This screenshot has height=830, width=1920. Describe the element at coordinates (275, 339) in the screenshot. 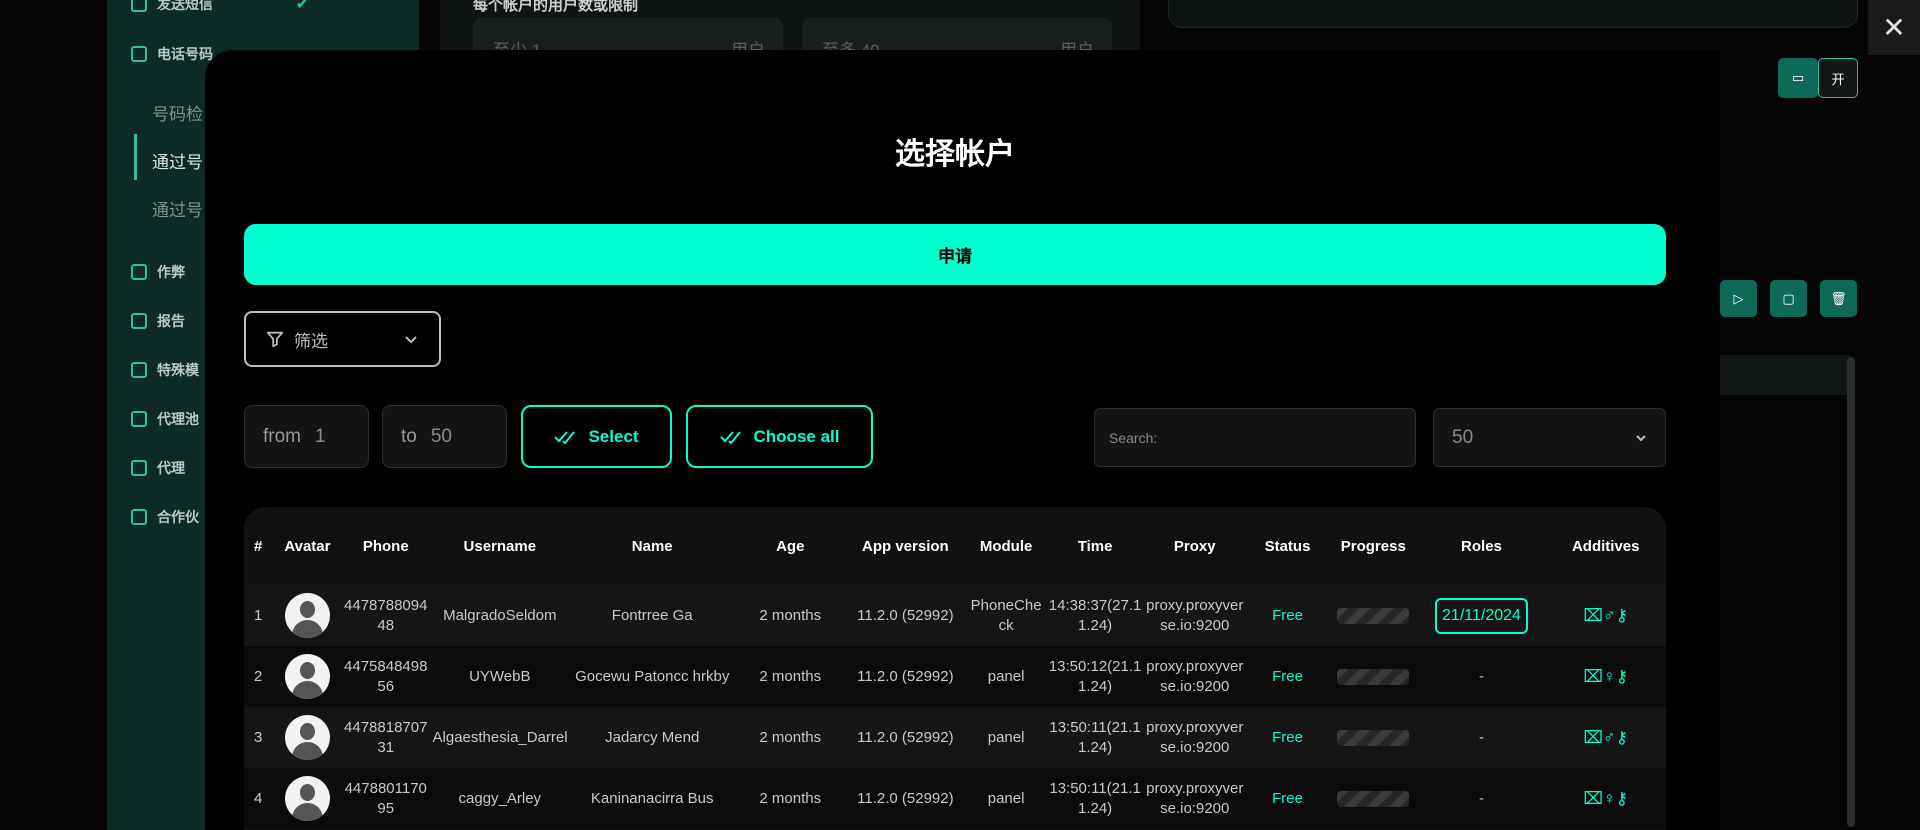

I see `filter-icon` at that location.